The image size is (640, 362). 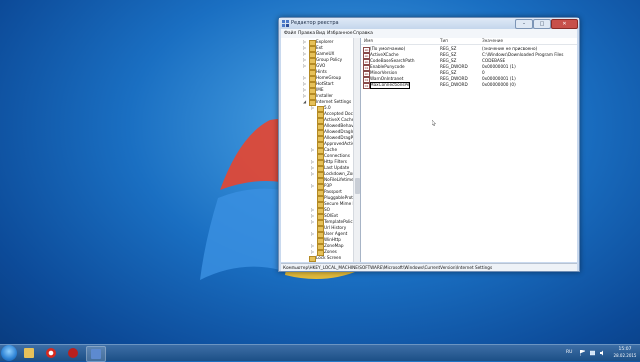 What do you see at coordinates (469, 44) in the screenshot?
I see `header-divider` at bounding box center [469, 44].